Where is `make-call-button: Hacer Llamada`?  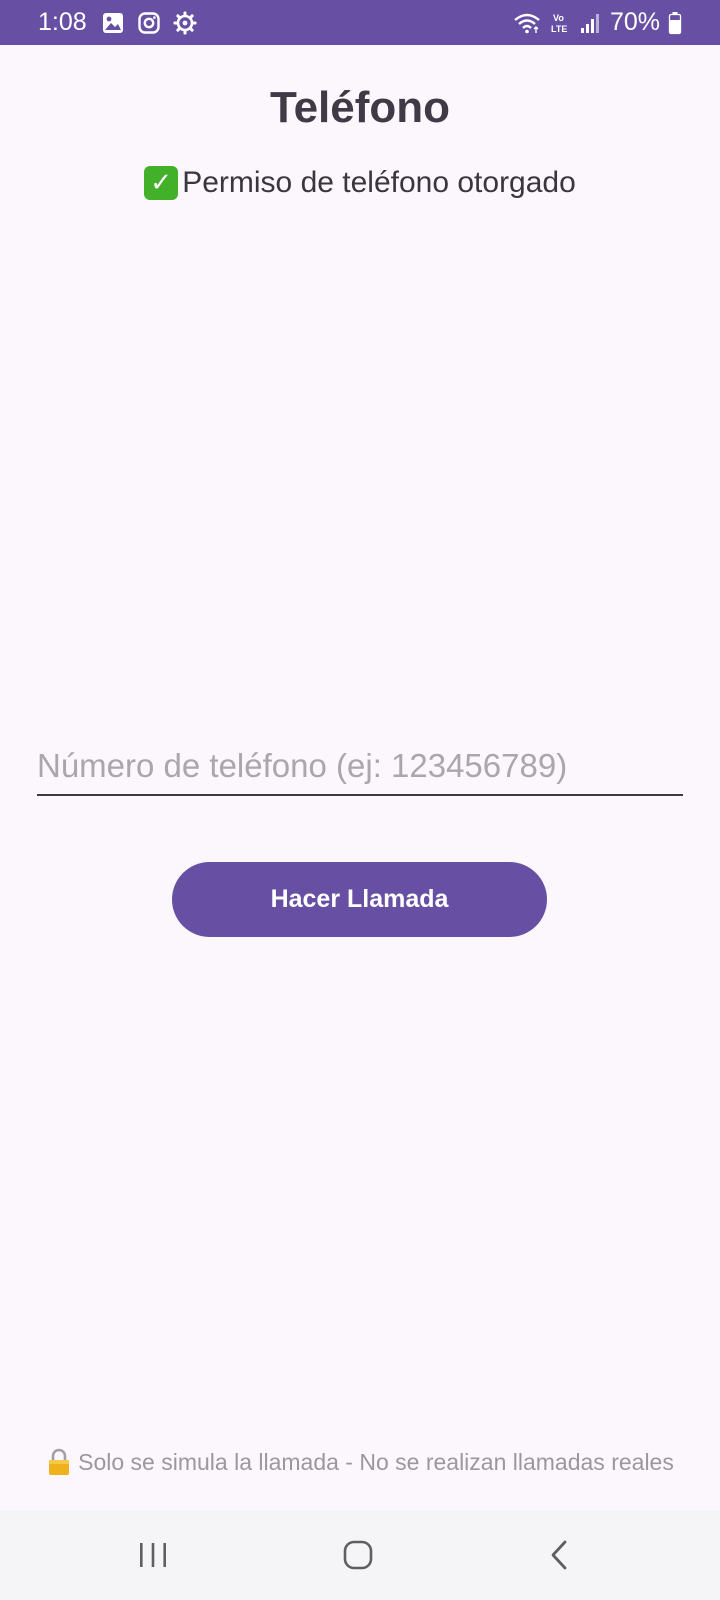
make-call-button: Hacer Llamada is located at coordinates (359, 899).